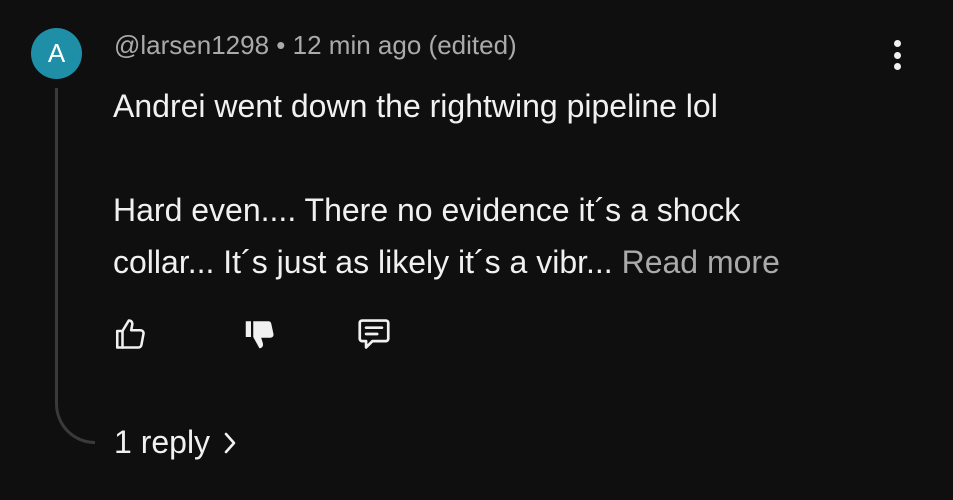 This screenshot has width=953, height=500. I want to click on comment-time: 12 min ago, so click(357, 45).